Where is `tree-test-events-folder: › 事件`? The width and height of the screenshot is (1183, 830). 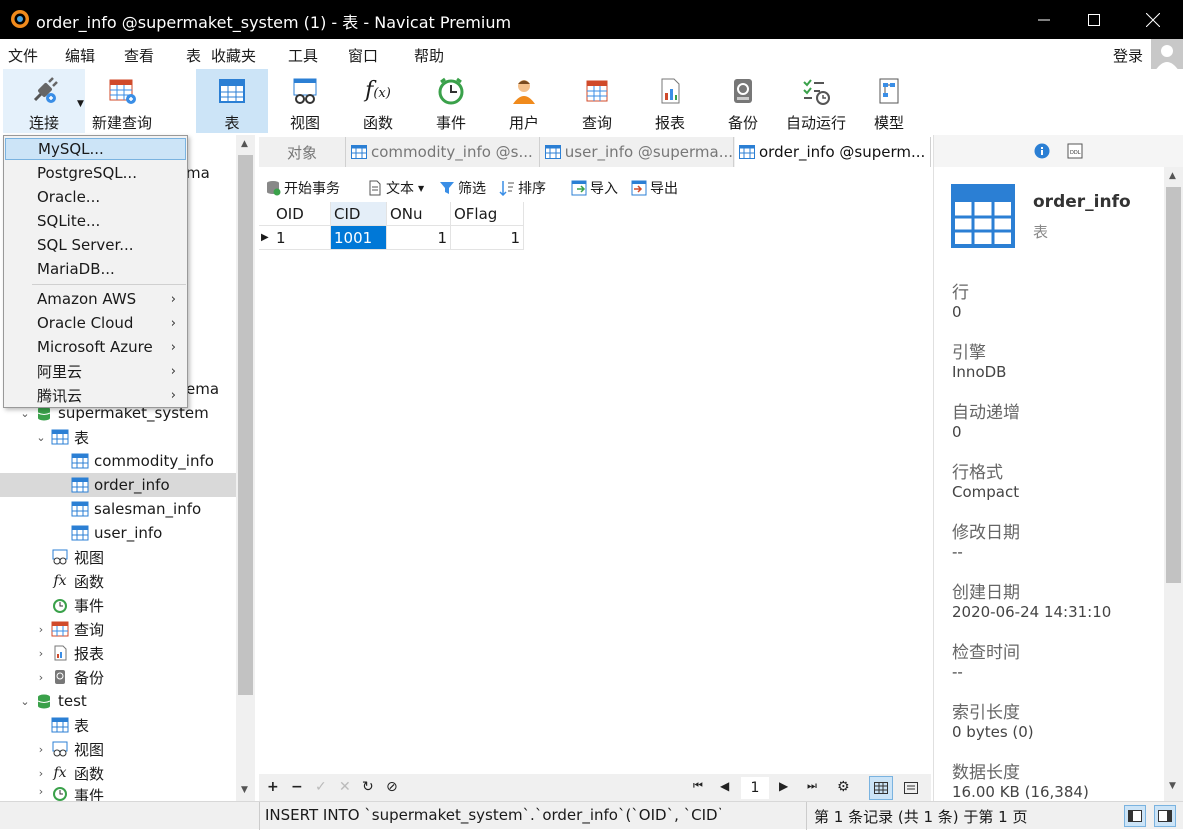 tree-test-events-folder: › 事件 is located at coordinates (118, 793).